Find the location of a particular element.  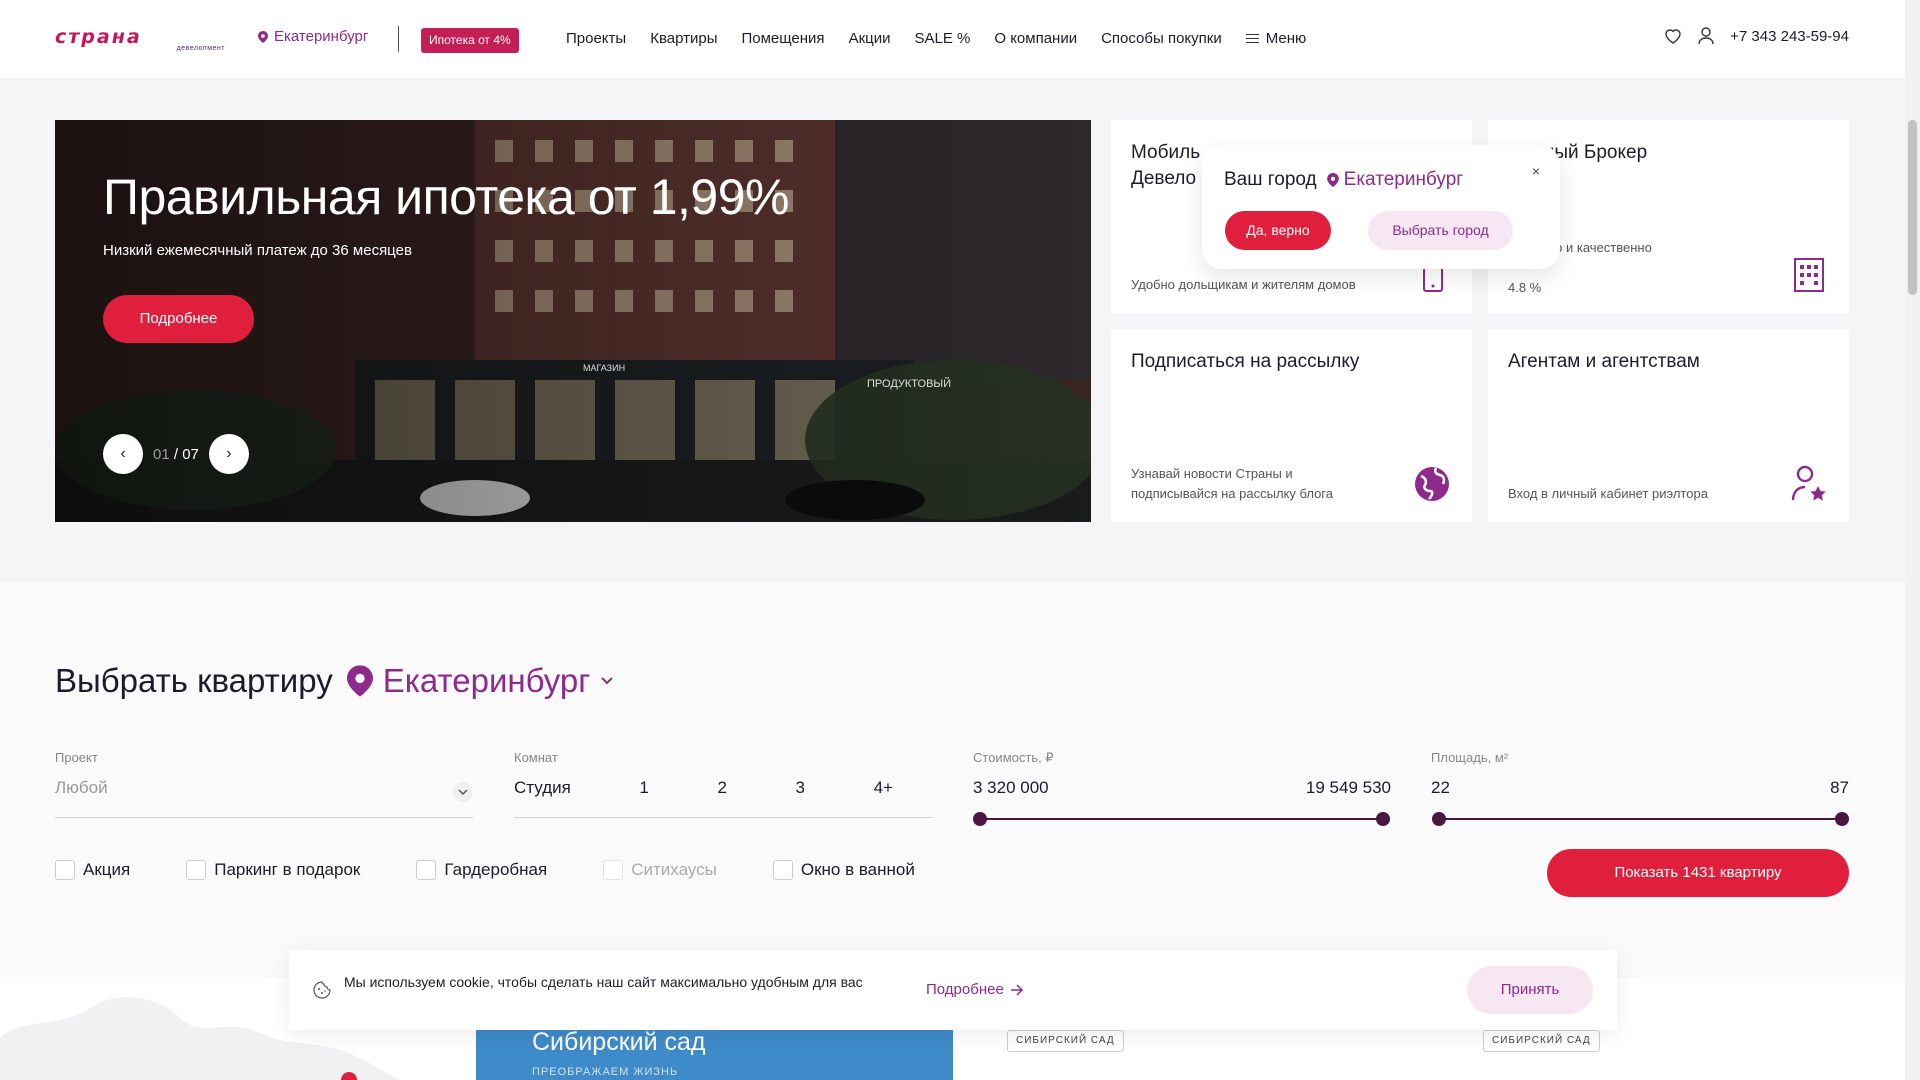

slider-prev-button: ‹ is located at coordinates (123, 454).